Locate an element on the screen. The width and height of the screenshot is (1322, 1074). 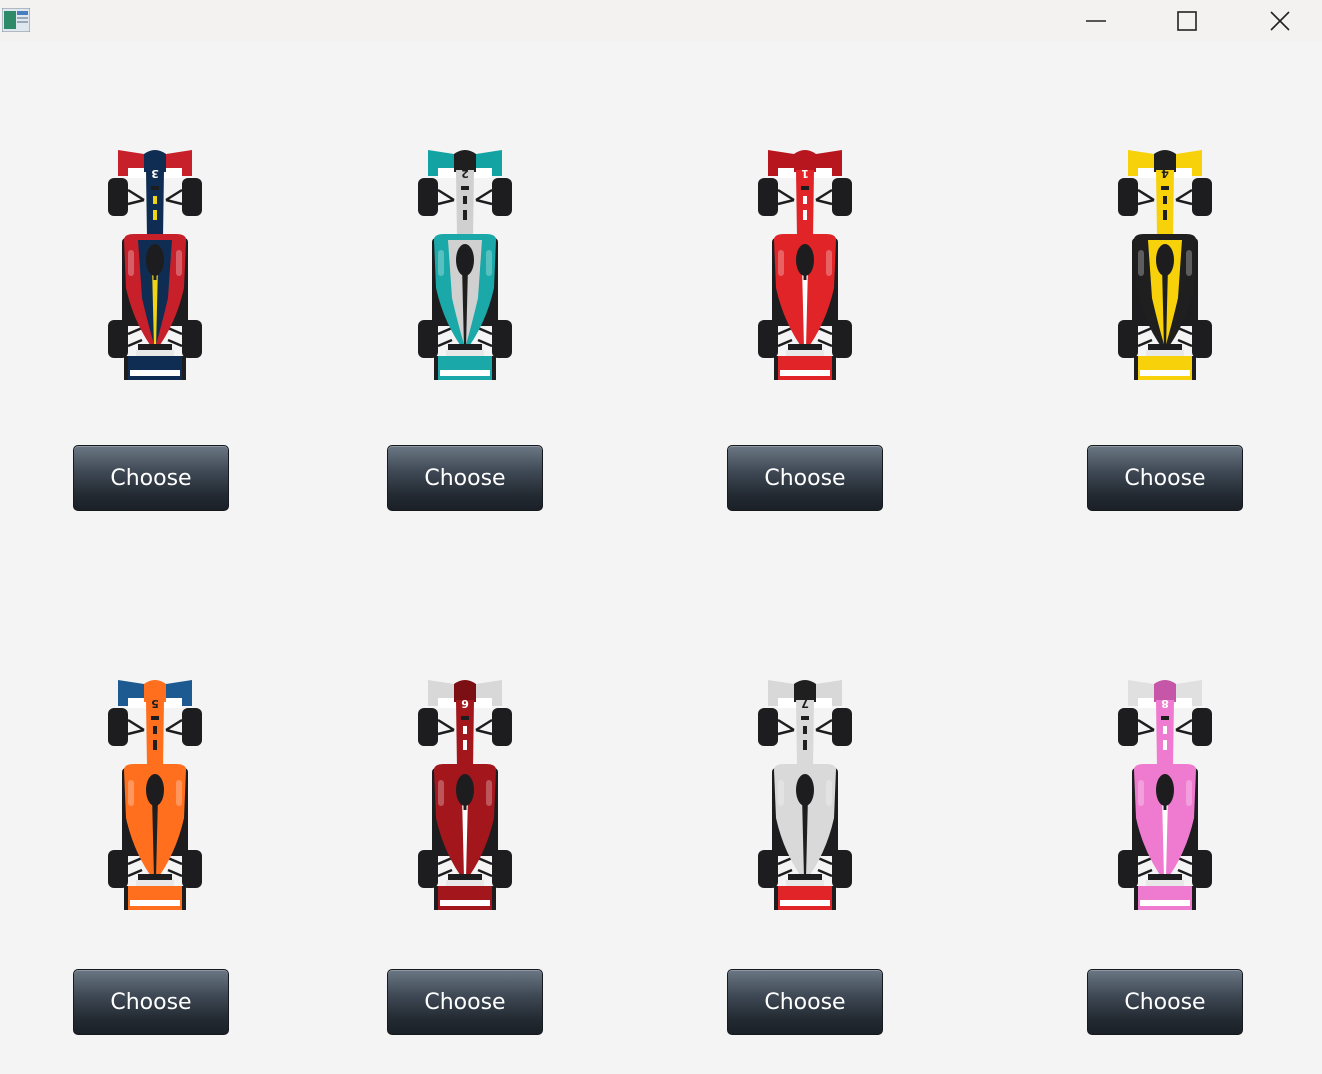
close-button is located at coordinates (1280, 21).